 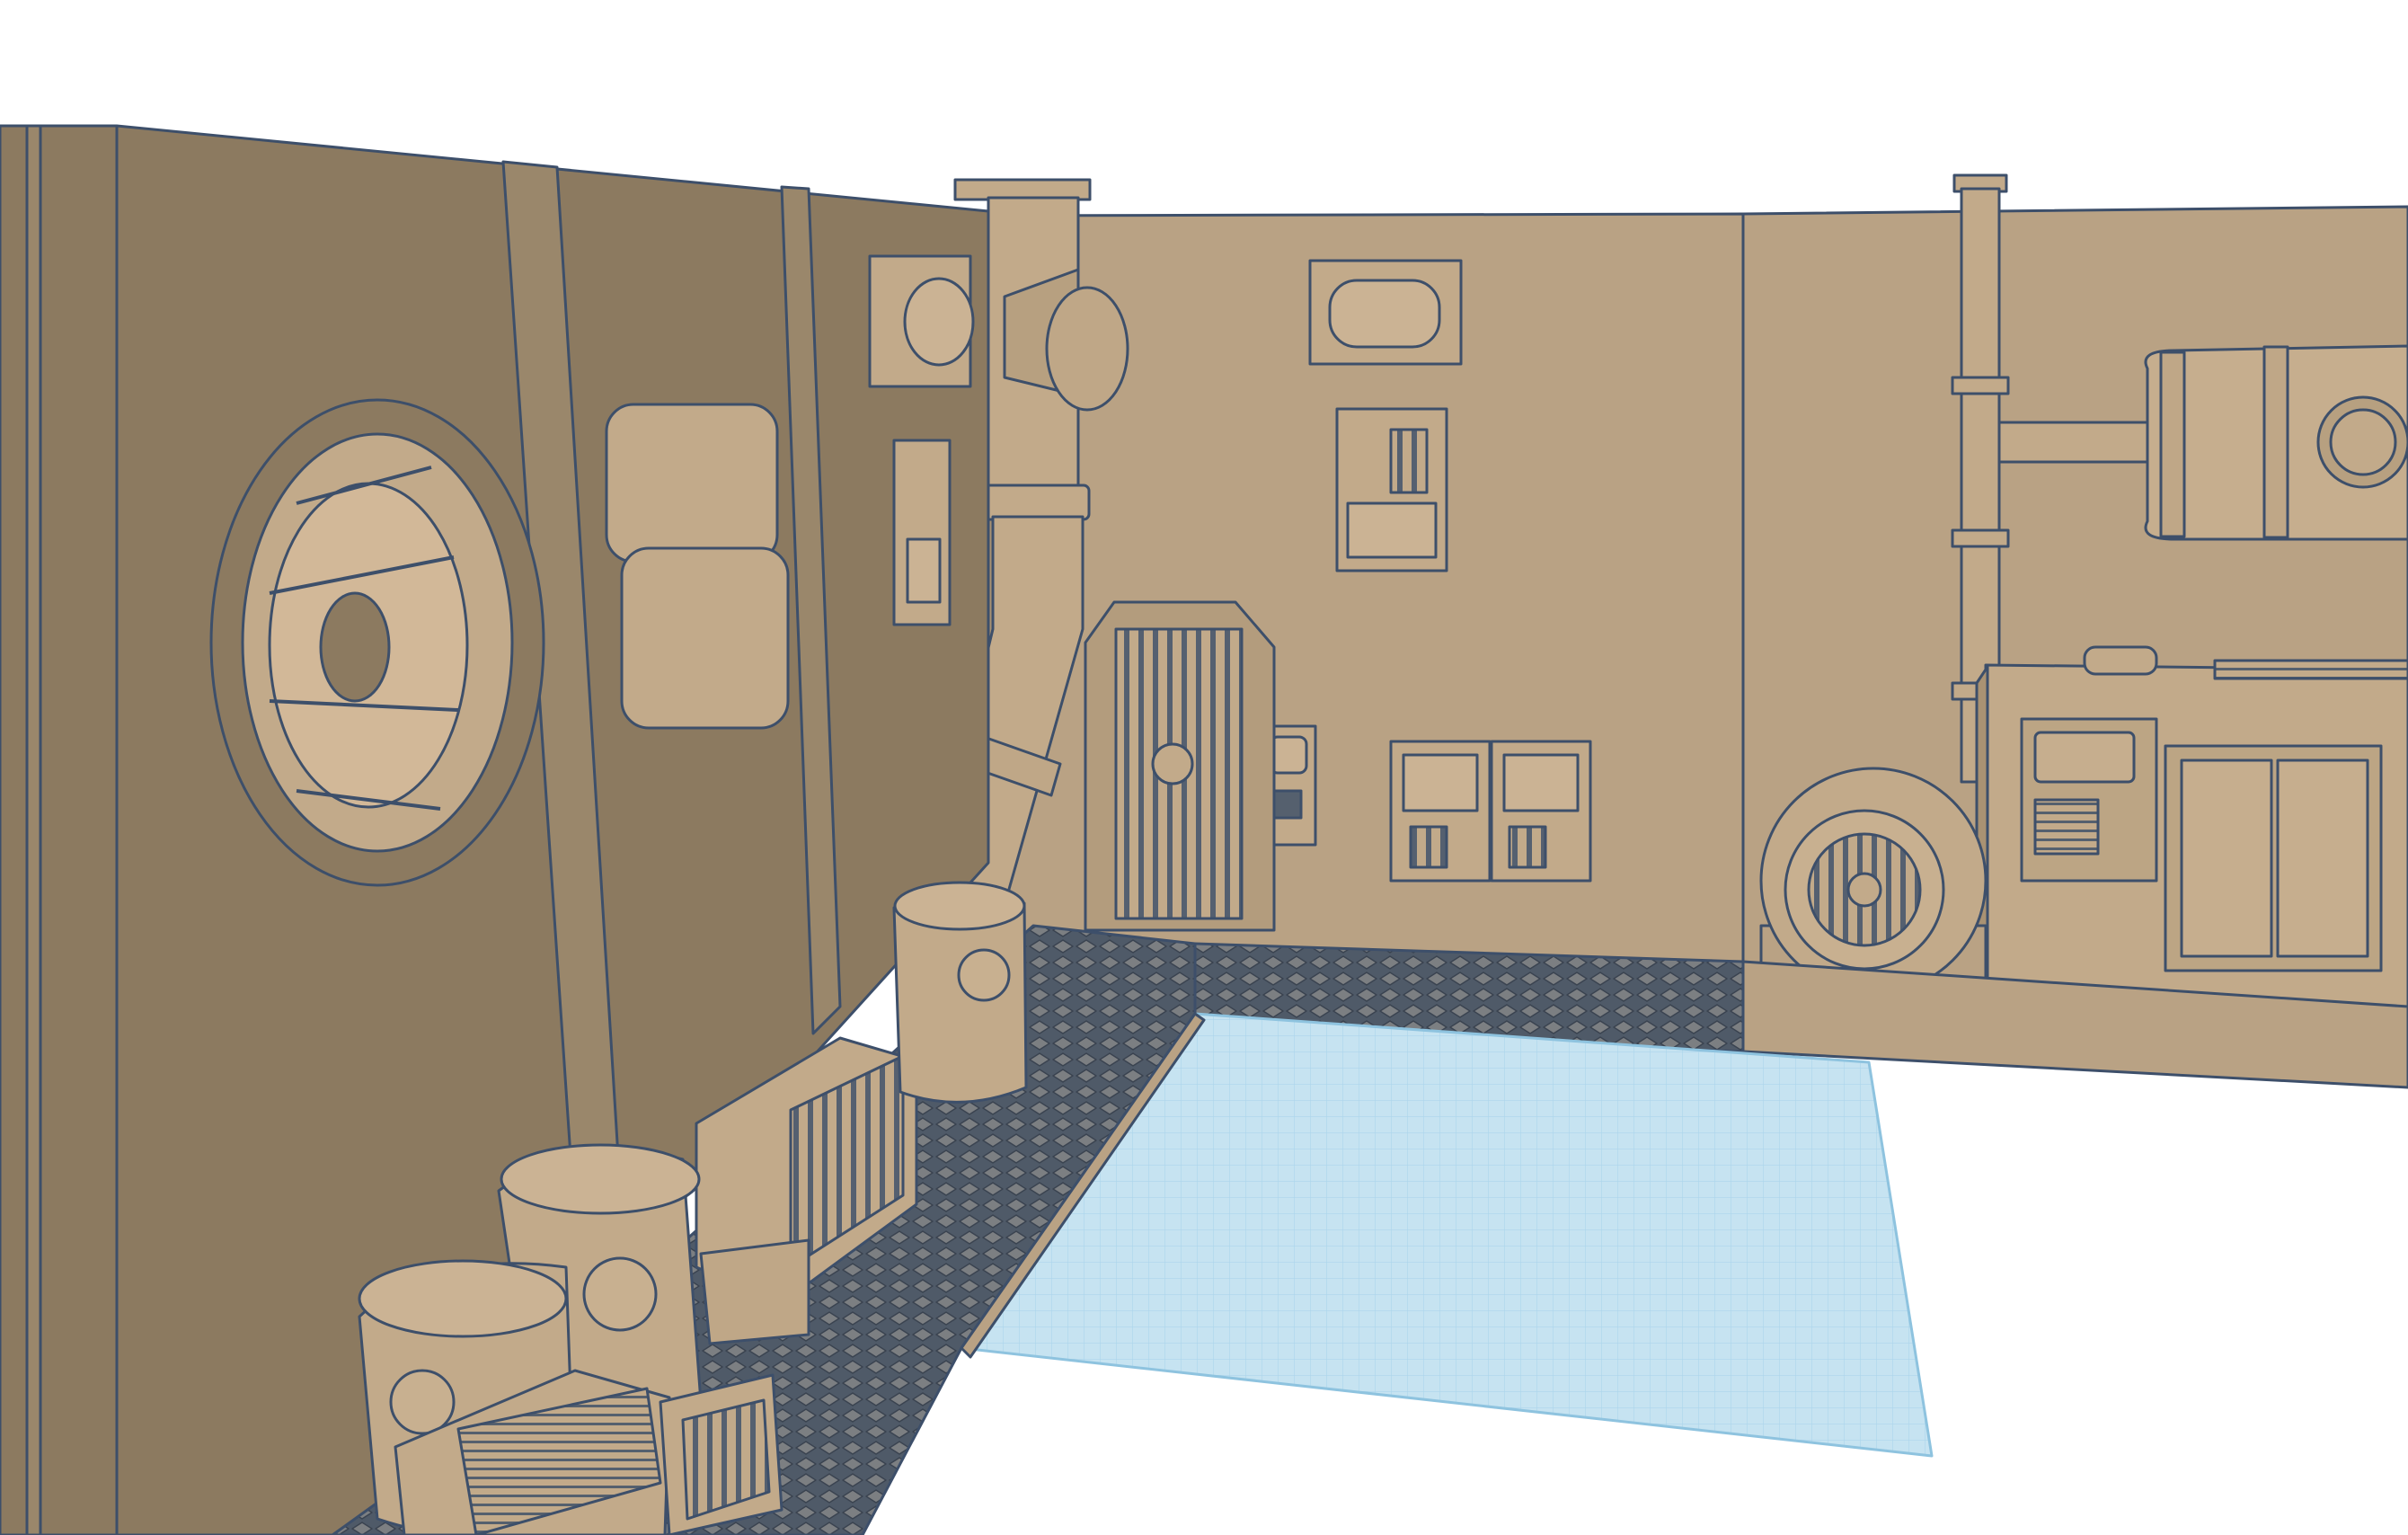 What do you see at coordinates (2191, 838) in the screenshot?
I see `machine-console` at bounding box center [2191, 838].